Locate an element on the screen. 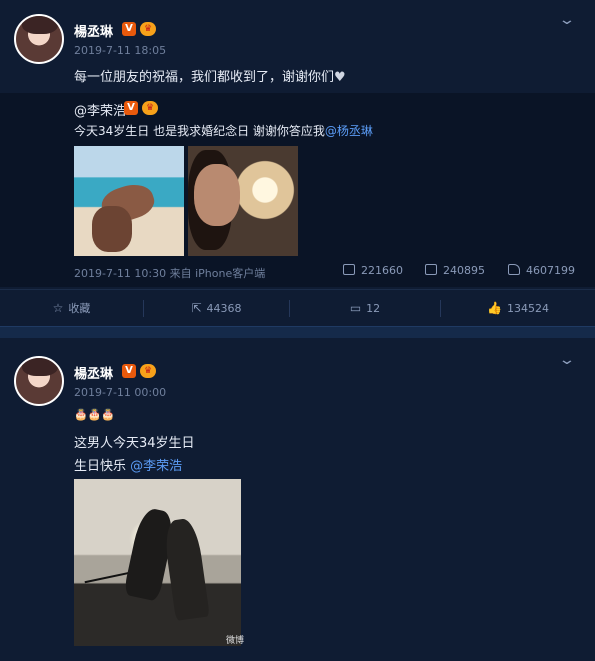  post-actions-bar: ☆ 收藏 ⇱ 44368 ▭ 12 👍 134524 is located at coordinates (297, 307).